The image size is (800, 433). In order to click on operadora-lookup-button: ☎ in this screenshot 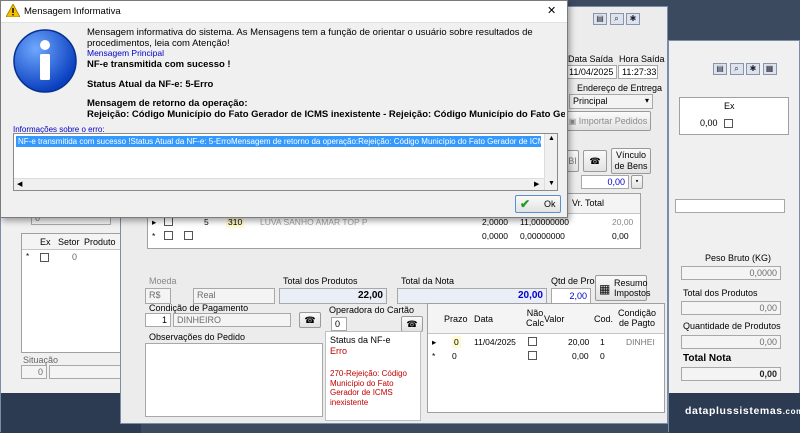, I will do `click(412, 324)`.